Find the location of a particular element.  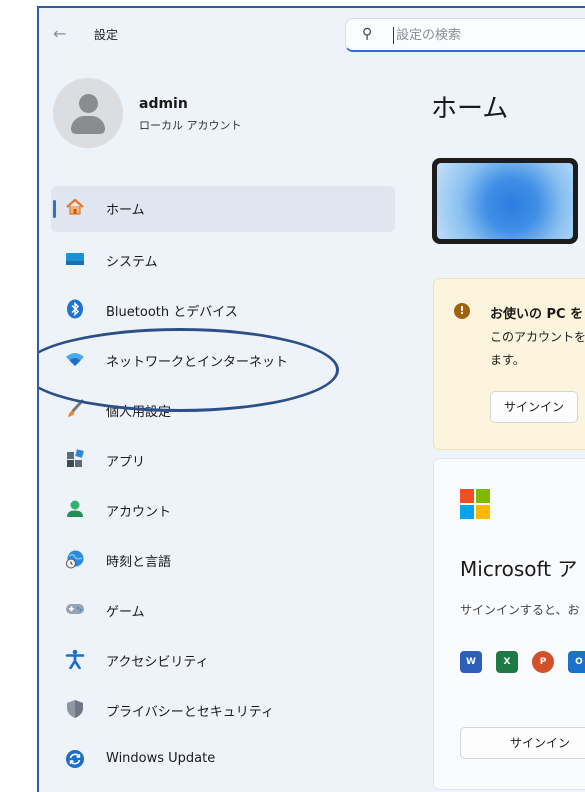

bluetooth-icon is located at coordinates (75, 309).